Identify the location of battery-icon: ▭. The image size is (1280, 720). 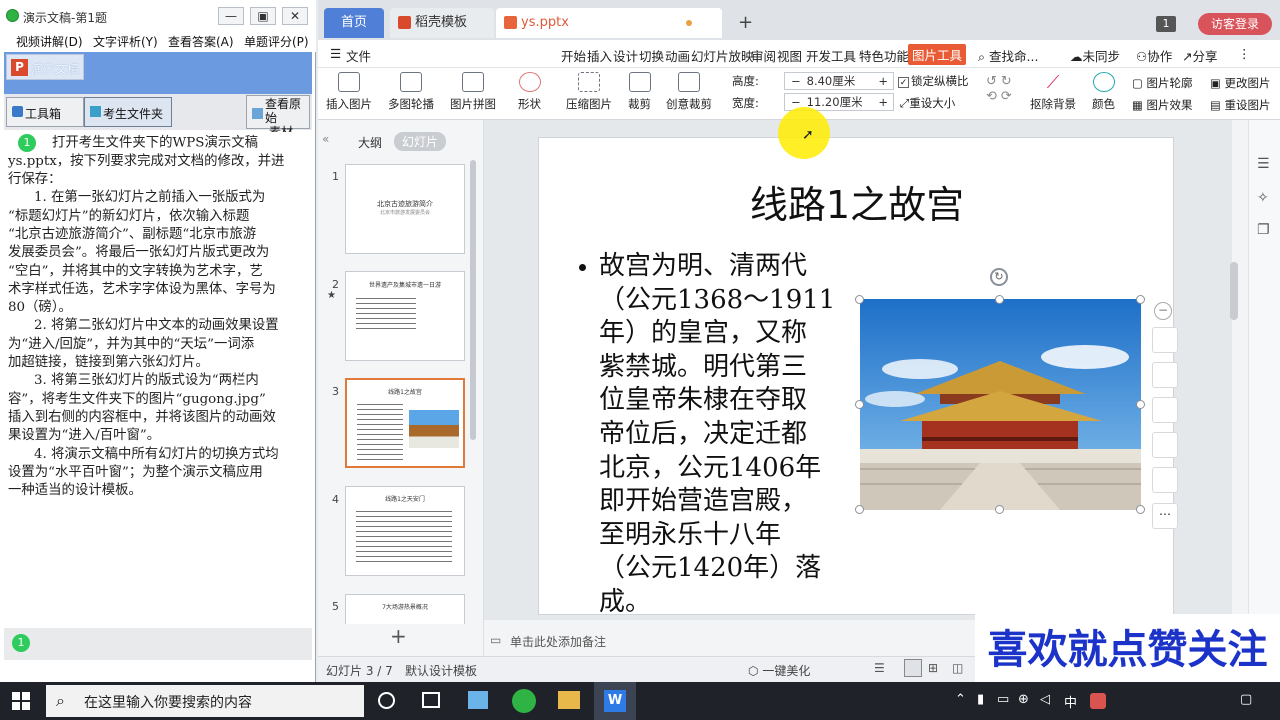
(1003, 699).